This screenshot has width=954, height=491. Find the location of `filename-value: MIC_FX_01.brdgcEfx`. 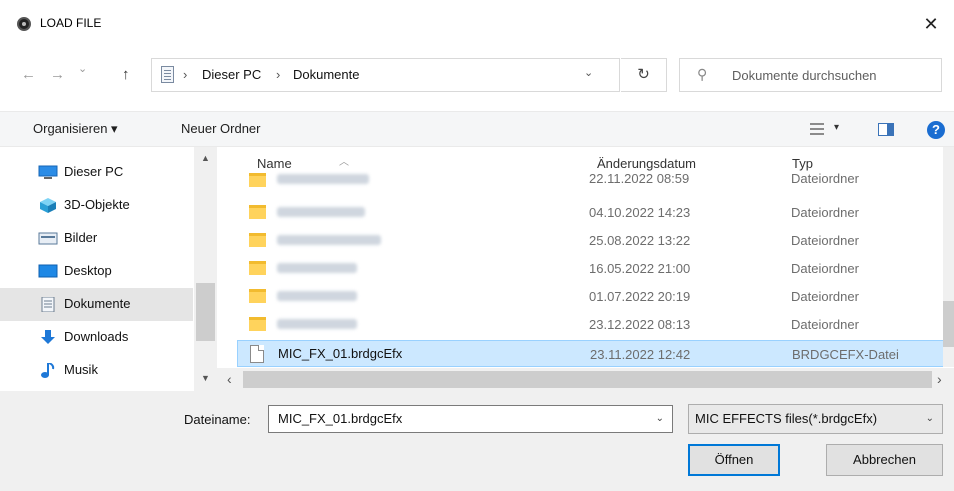

filename-value: MIC_FX_01.brdgcEfx is located at coordinates (340, 418).